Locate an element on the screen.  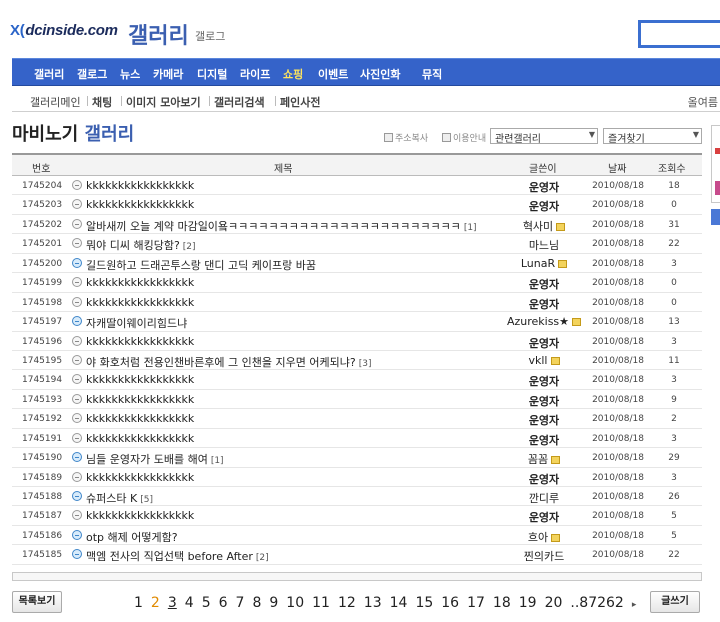
nav-item: 디지털 is located at coordinates (212, 74).